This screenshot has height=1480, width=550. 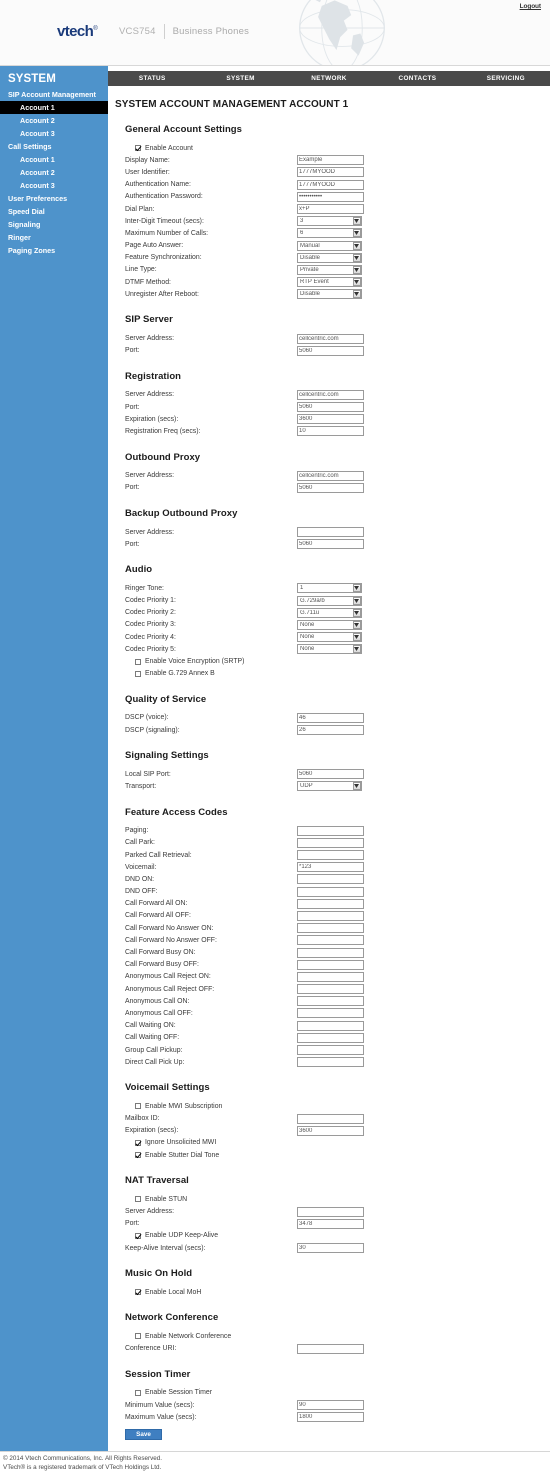 What do you see at coordinates (138, 1106) in the screenshot?
I see `checkbox-enable-mwi-subscription` at bounding box center [138, 1106].